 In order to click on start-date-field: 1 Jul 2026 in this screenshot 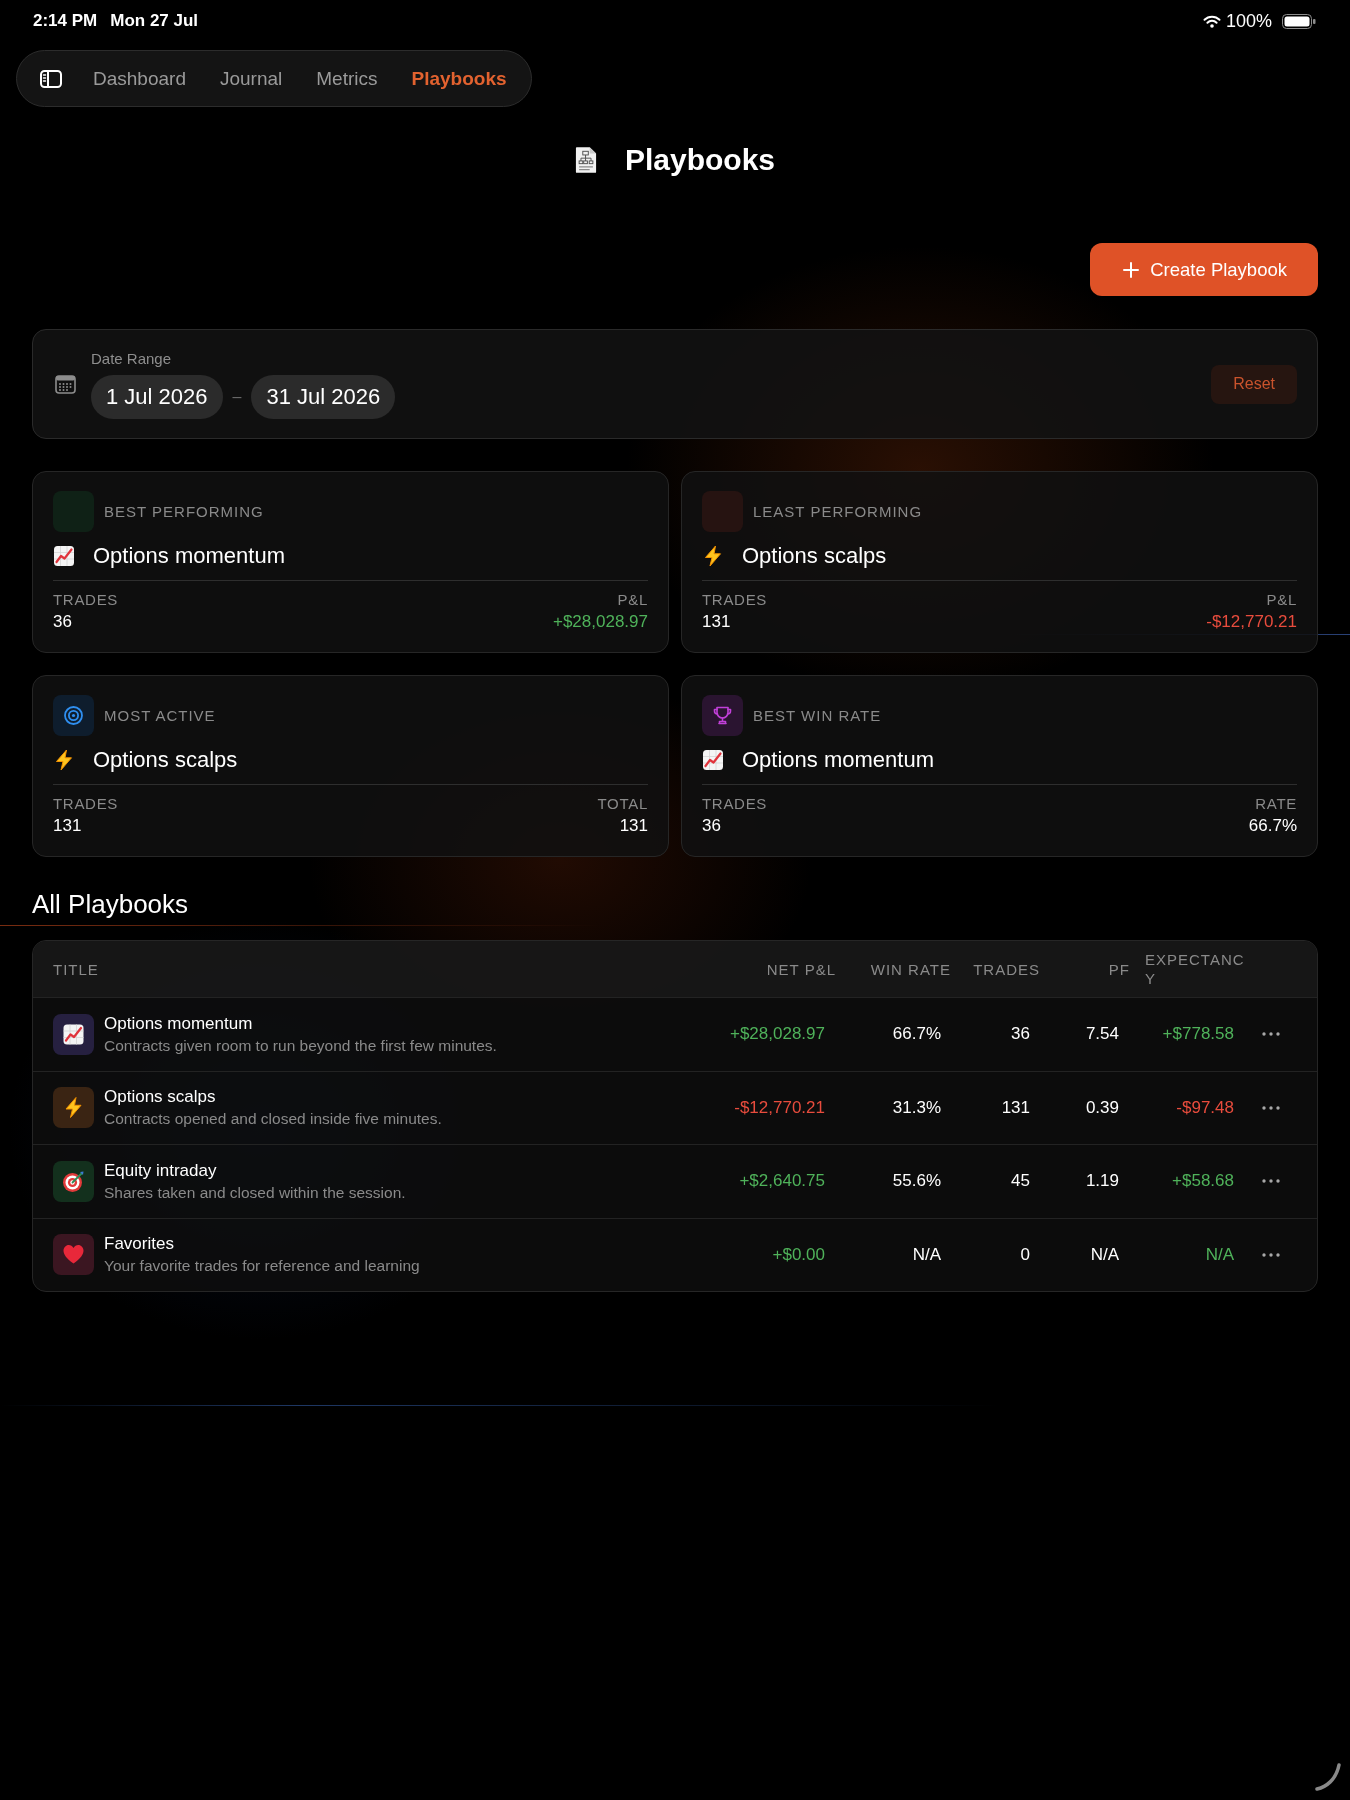, I will do `click(157, 396)`.